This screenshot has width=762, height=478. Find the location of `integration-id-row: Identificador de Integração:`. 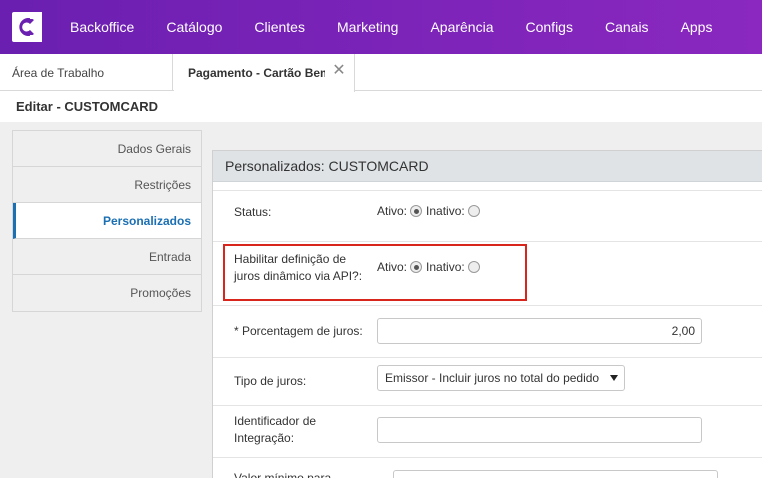

integration-id-row: Identificador de Integração: is located at coordinates (487, 435).